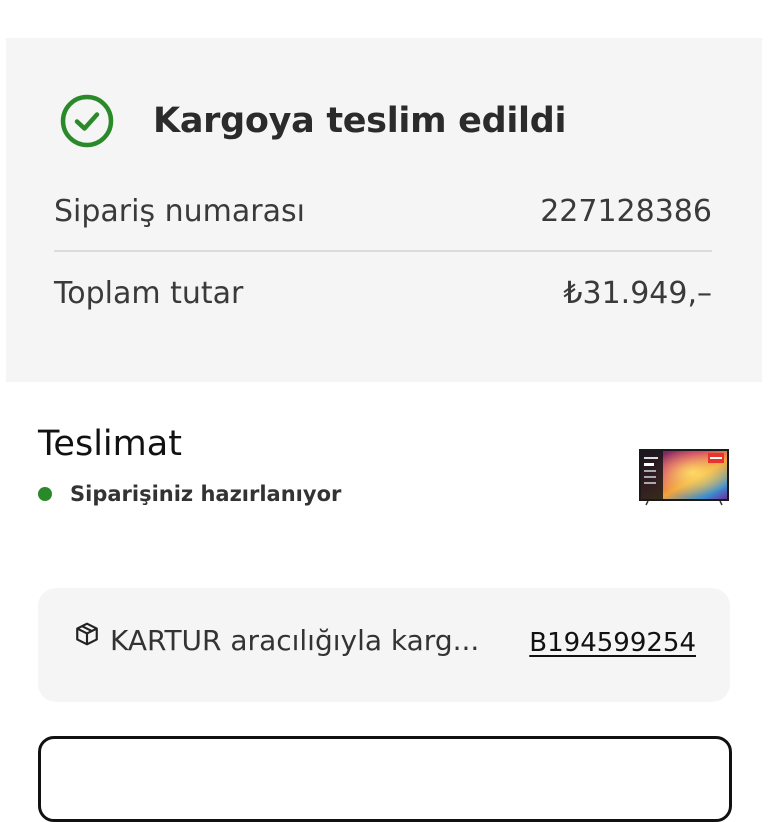 Image resolution: width=768 pixels, height=822 pixels. Describe the element at coordinates (45, 494) in the screenshot. I see `status-dot-icon` at that location.